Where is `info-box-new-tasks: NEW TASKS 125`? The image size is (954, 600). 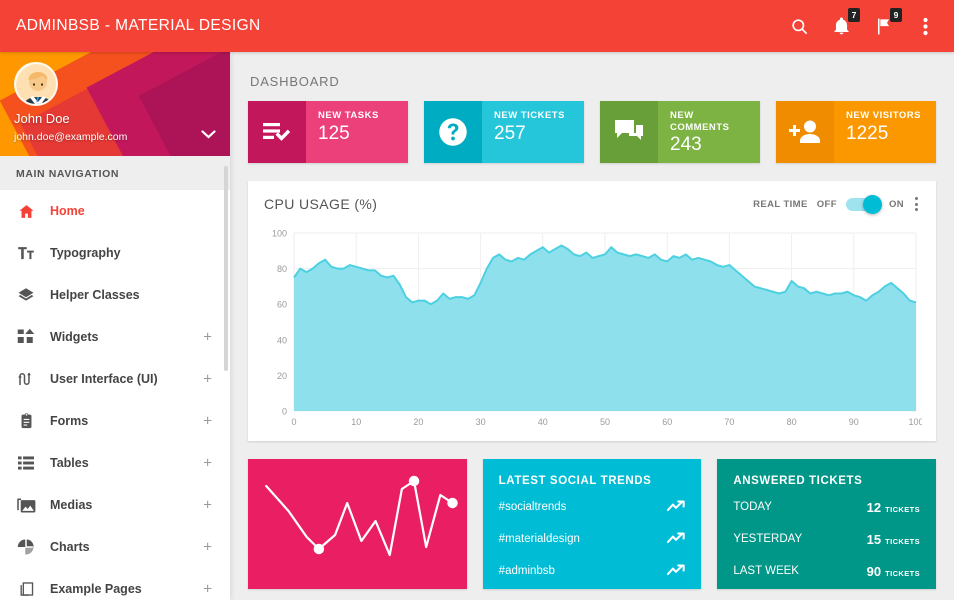
info-box-new-tasks: NEW TASKS 125 is located at coordinates (328, 132).